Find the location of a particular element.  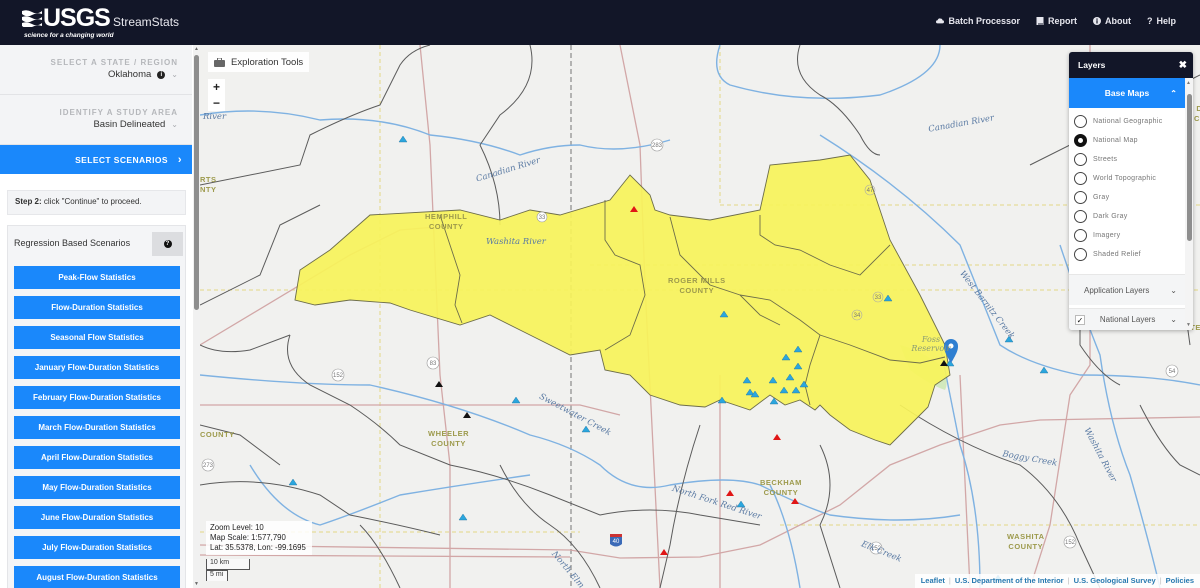

report-link: Report is located at coordinates (1056, 21).